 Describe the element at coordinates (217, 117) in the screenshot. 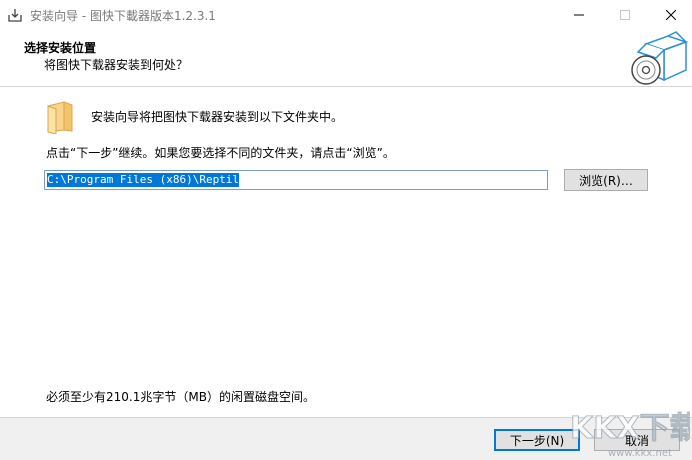

I see `folder-message: 安装向导将把图快下载器安装到以下文件夹中。` at that location.